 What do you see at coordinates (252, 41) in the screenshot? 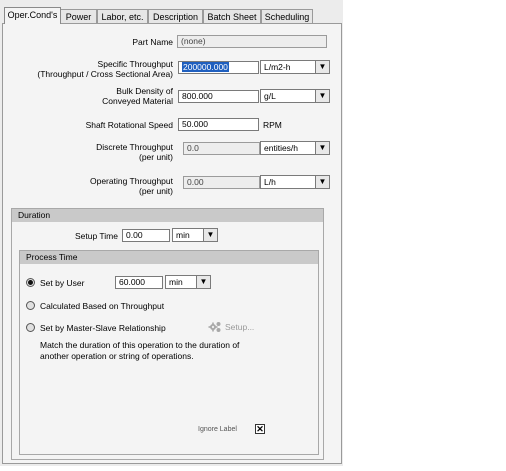
I see `part-name-field: (none)` at bounding box center [252, 41].